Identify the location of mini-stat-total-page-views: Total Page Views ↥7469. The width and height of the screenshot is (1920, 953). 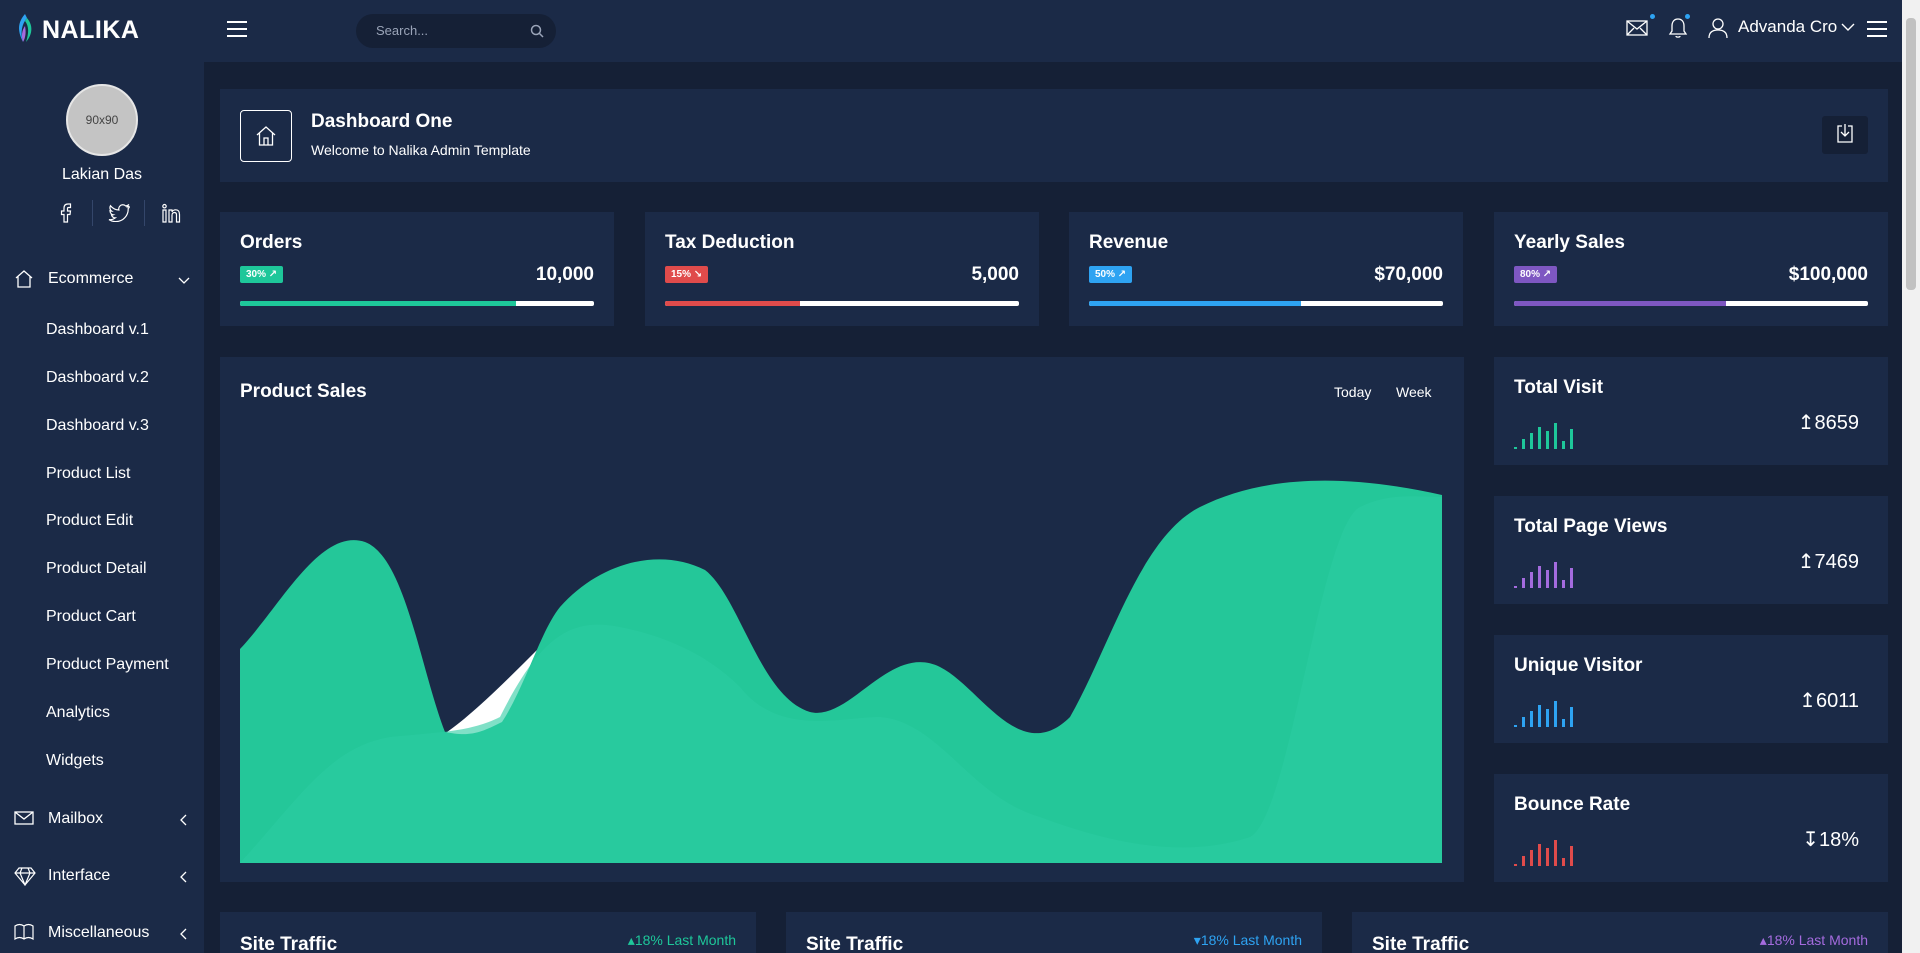
(1691, 550).